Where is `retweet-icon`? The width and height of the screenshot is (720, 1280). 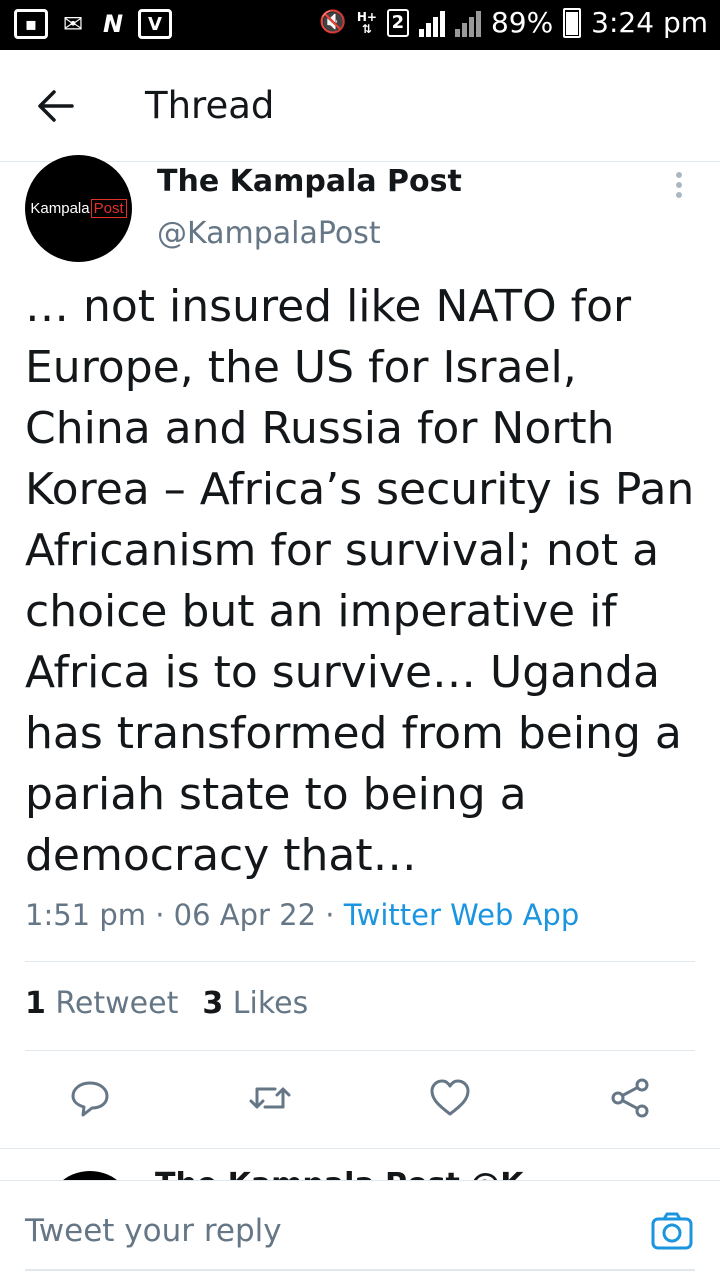
retweet-icon is located at coordinates (270, 1098).